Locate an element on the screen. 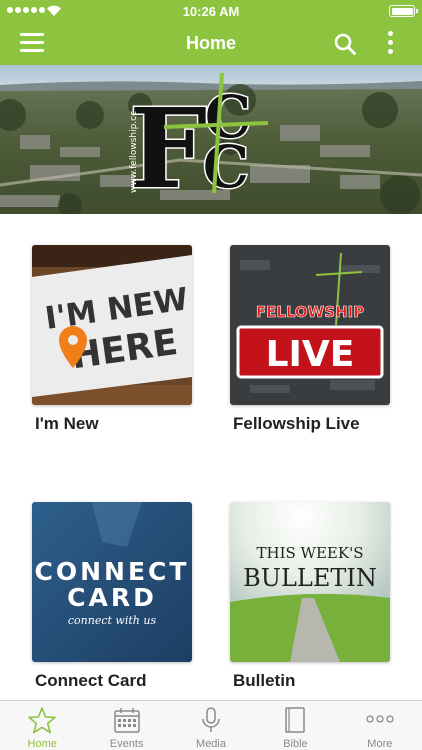 Image resolution: width=422 pixels, height=750 pixels. tile-im-new: I'M NEW HERE I'm New is located at coordinates (112, 339).